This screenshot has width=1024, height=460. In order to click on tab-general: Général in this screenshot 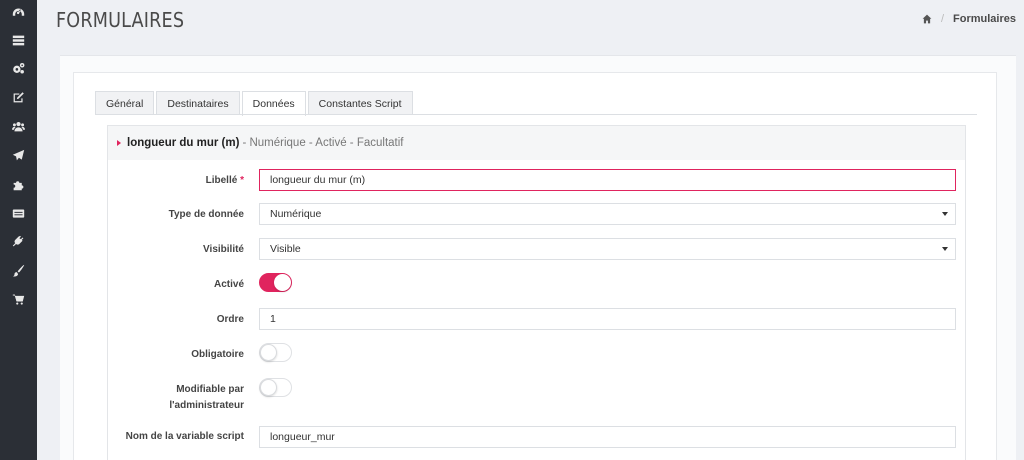, I will do `click(125, 103)`.